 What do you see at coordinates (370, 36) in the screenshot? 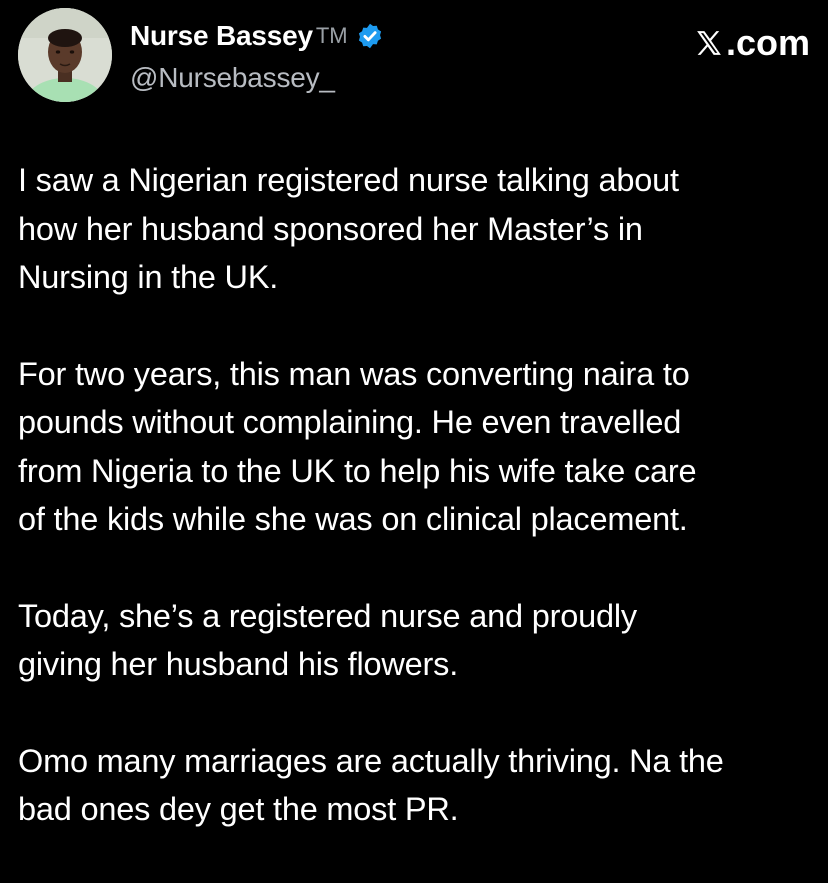
I see `verified-badge-icon` at bounding box center [370, 36].